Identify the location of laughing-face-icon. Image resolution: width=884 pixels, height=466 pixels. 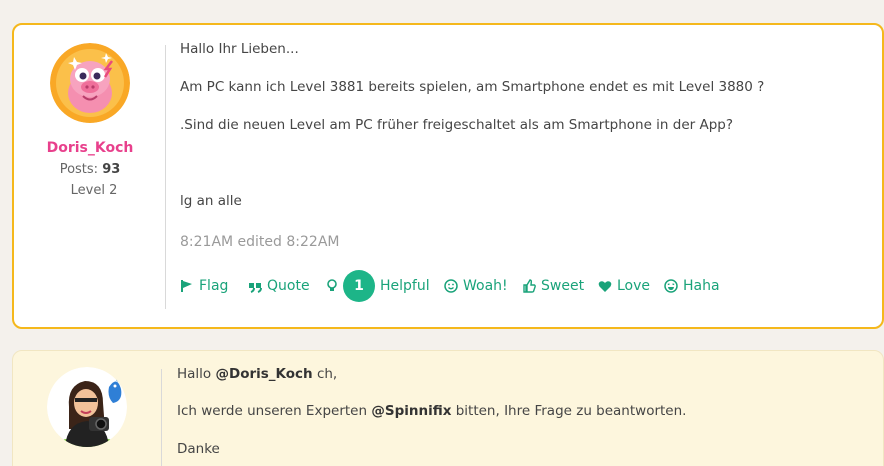
(671, 286).